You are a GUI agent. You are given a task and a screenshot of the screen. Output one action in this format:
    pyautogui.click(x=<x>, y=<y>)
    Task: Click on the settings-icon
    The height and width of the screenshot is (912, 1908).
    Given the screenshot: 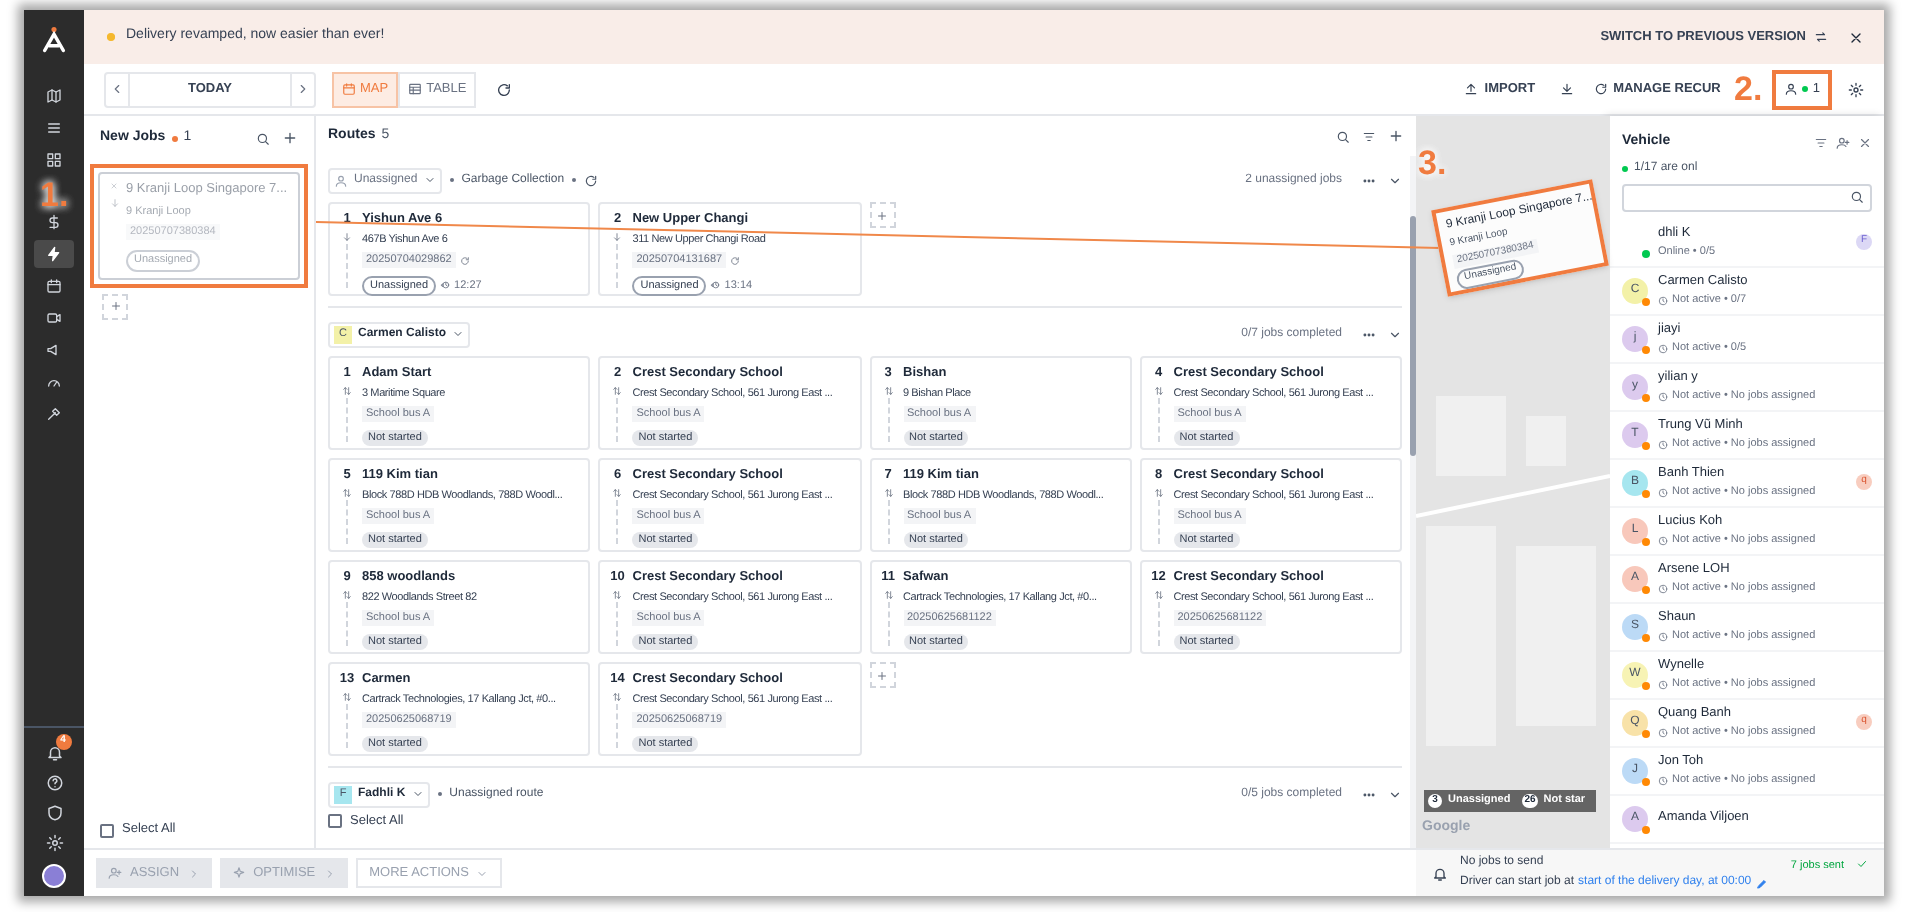 What is the action you would take?
    pyautogui.click(x=1856, y=89)
    